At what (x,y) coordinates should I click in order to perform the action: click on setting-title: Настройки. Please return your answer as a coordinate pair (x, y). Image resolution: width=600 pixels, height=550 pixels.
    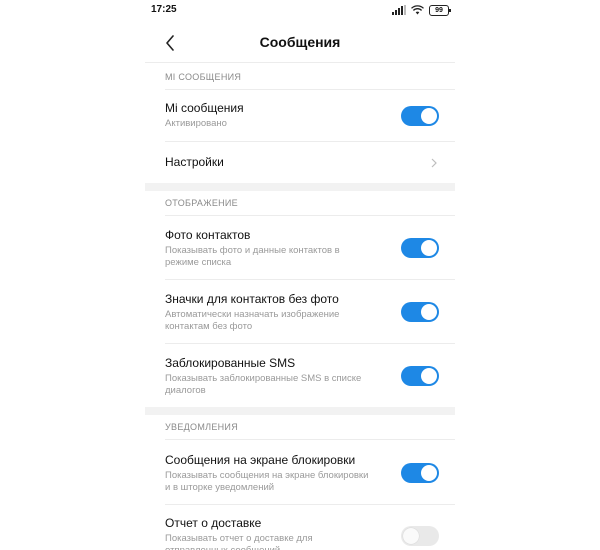
    Looking at the image, I should click on (194, 162).